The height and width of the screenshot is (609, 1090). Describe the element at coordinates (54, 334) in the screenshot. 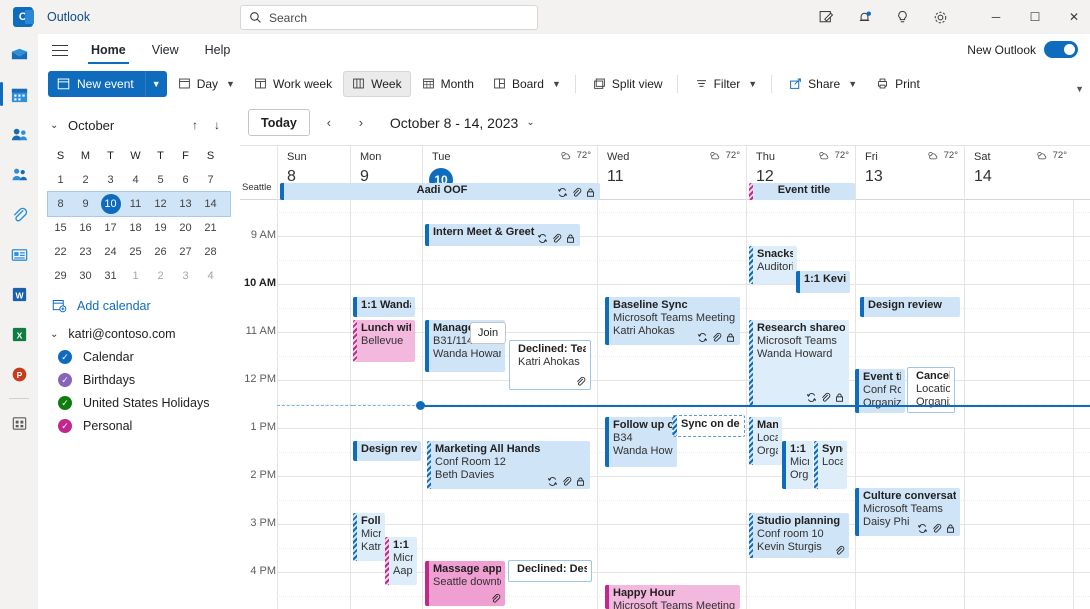

I see `account-collapse-icon: ⌄` at that location.